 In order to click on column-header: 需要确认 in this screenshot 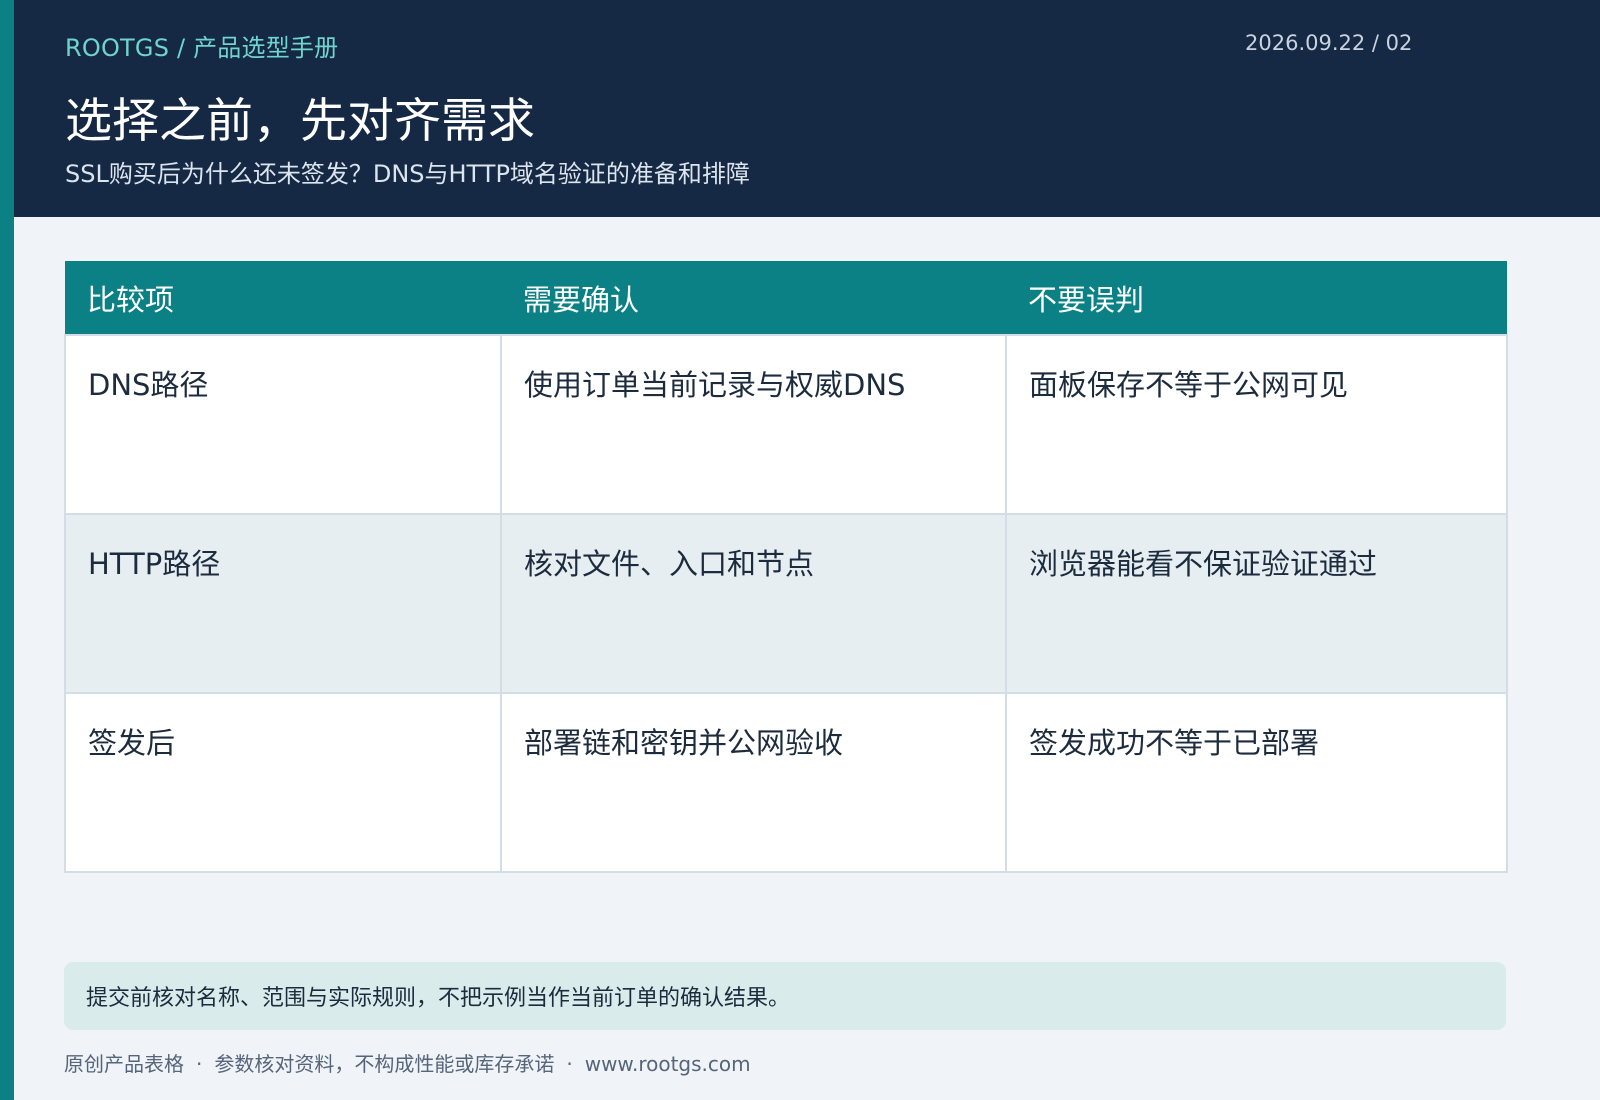, I will do `click(753, 298)`.